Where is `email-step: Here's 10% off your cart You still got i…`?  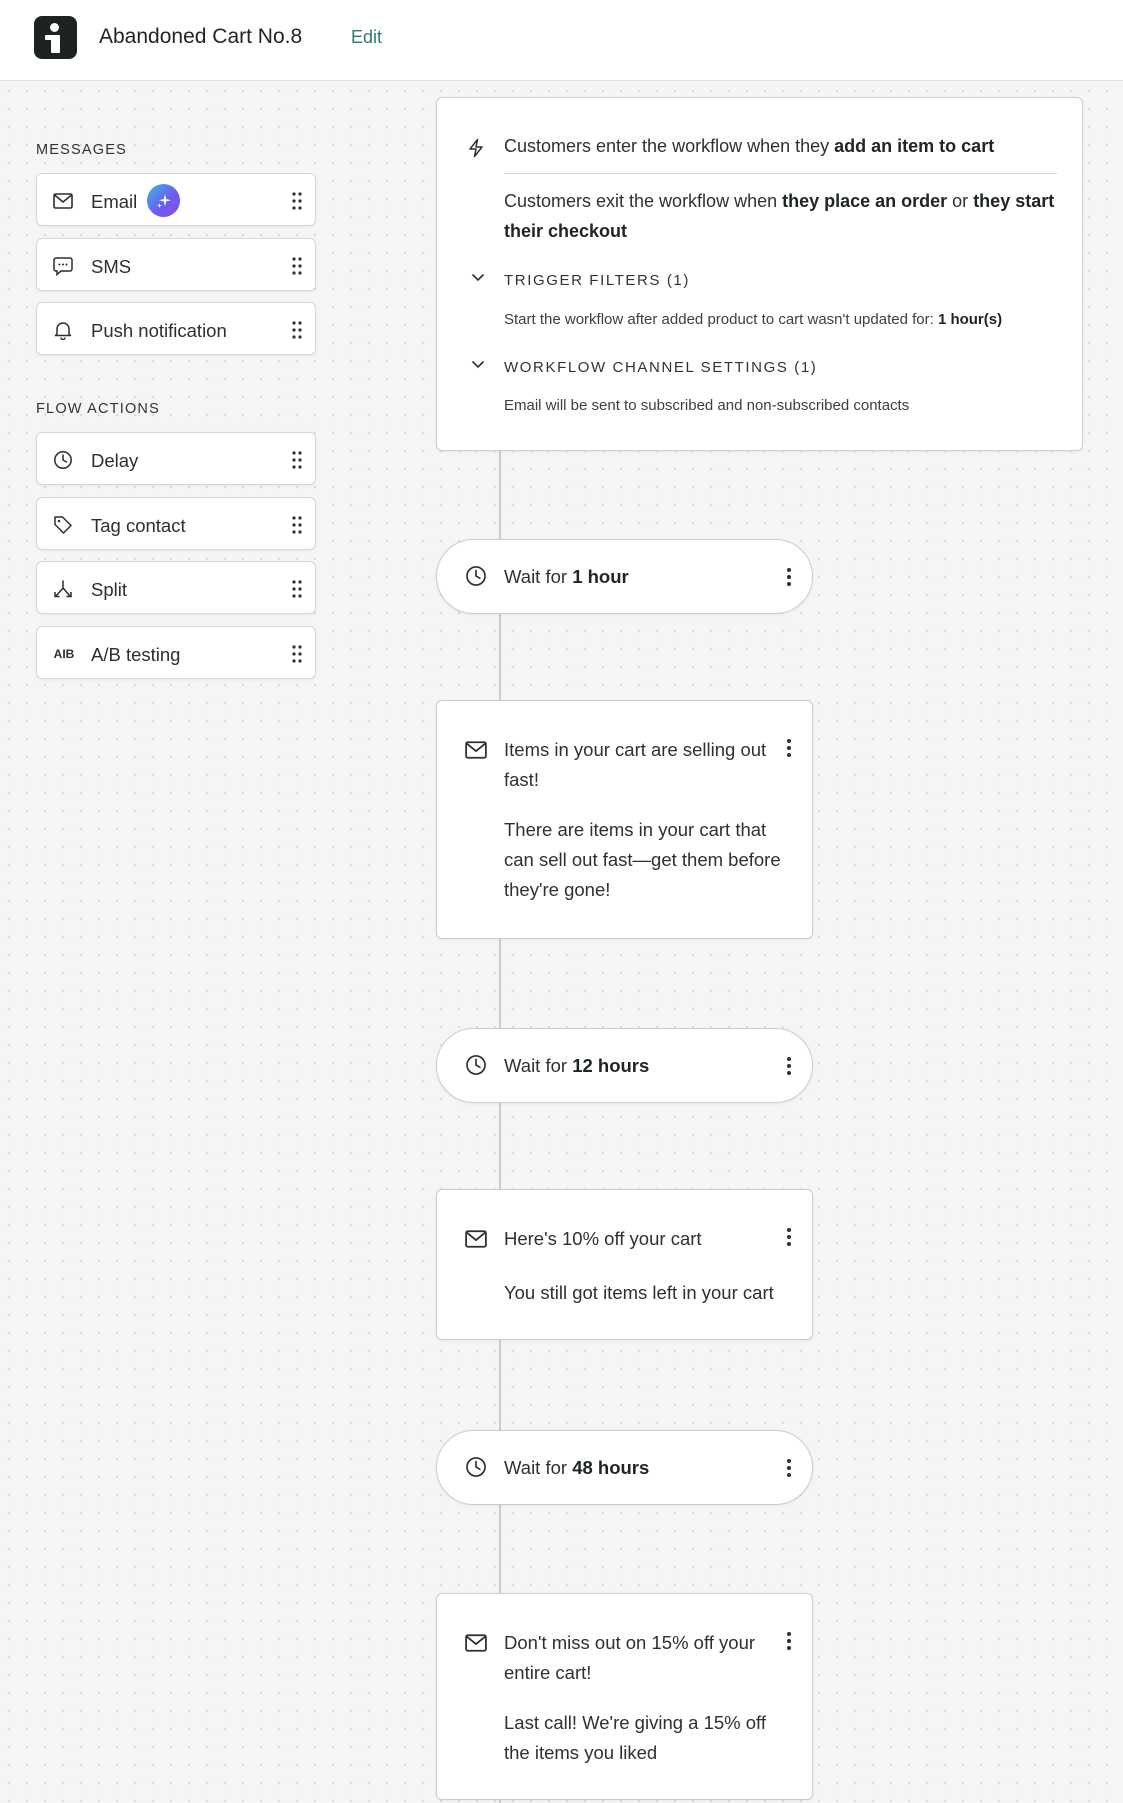 email-step: Here's 10% off your cart You still got i… is located at coordinates (624, 1264).